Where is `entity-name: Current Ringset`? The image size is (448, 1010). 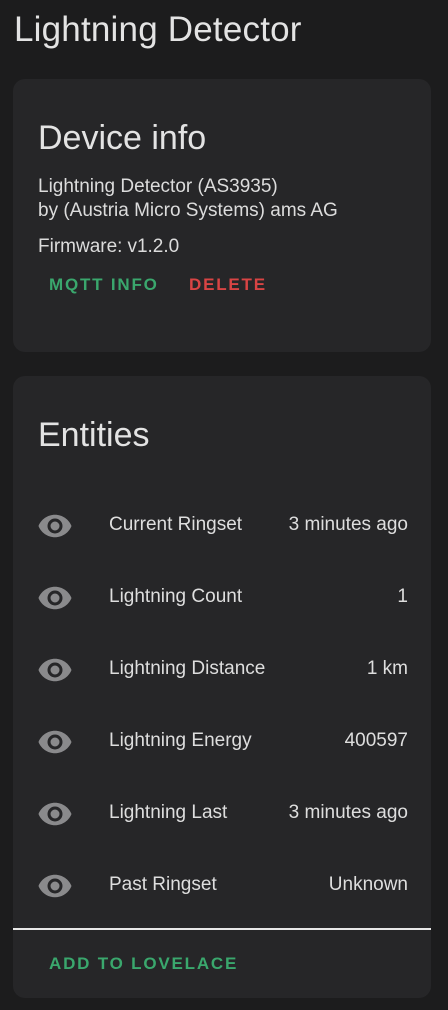
entity-name: Current Ringset is located at coordinates (176, 524).